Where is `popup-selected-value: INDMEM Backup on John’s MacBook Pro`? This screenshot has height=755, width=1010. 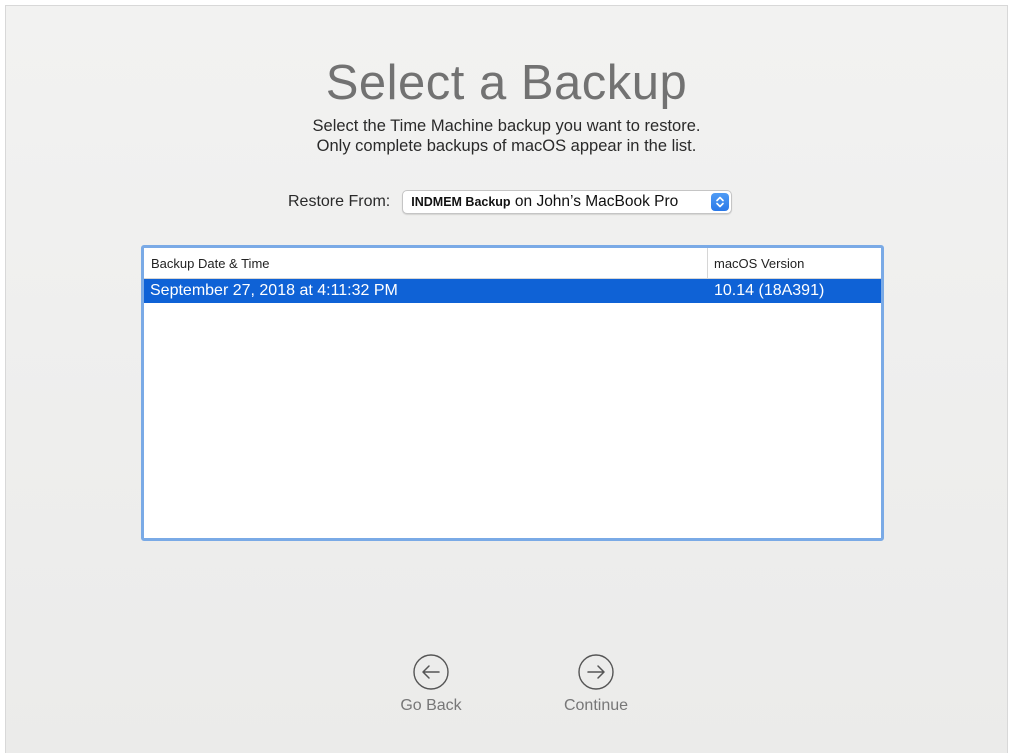 popup-selected-value: INDMEM Backup on John’s MacBook Pro is located at coordinates (544, 202).